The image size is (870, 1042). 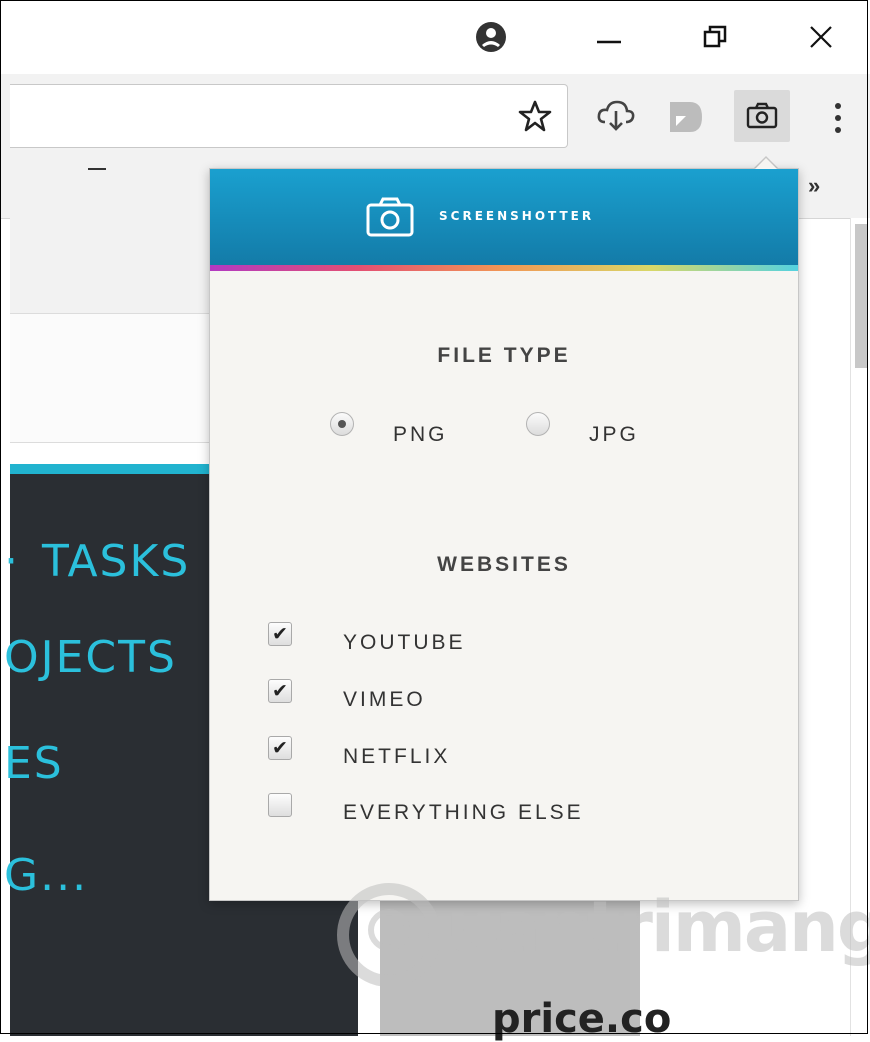 I want to click on profile-icon, so click(x=491, y=37).